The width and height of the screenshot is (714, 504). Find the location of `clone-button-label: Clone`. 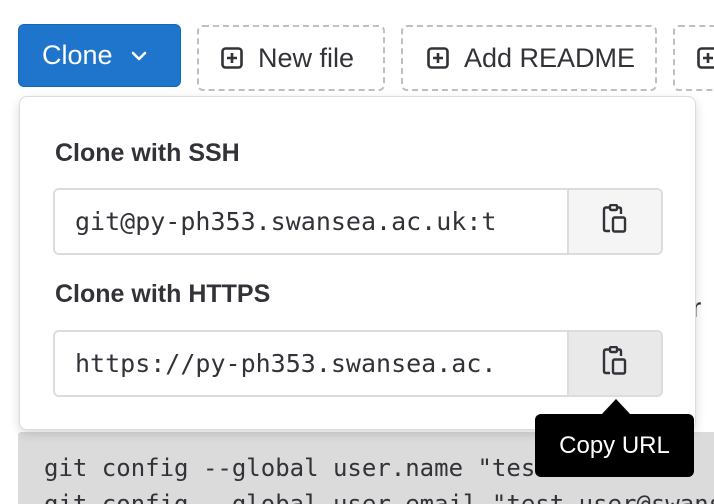

clone-button-label: Clone is located at coordinates (77, 55).